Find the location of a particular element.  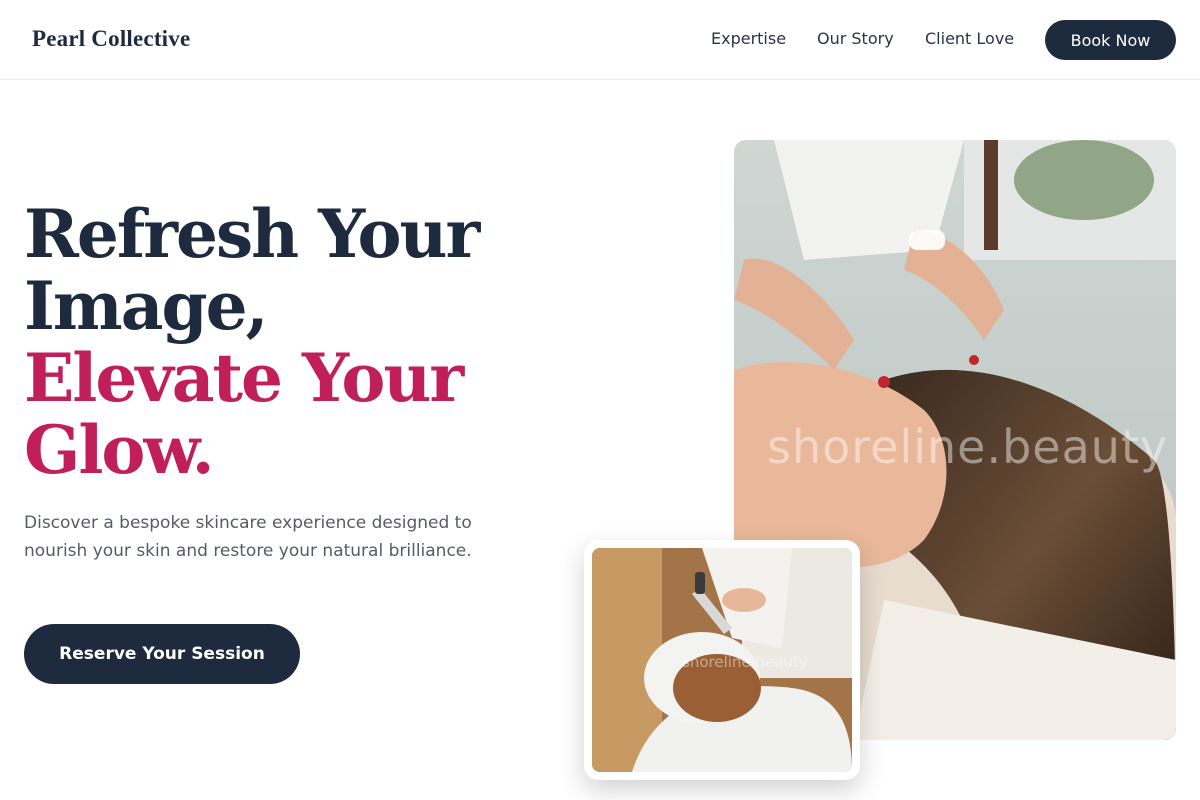

nav-link-client-love: Client Love is located at coordinates (969, 38).